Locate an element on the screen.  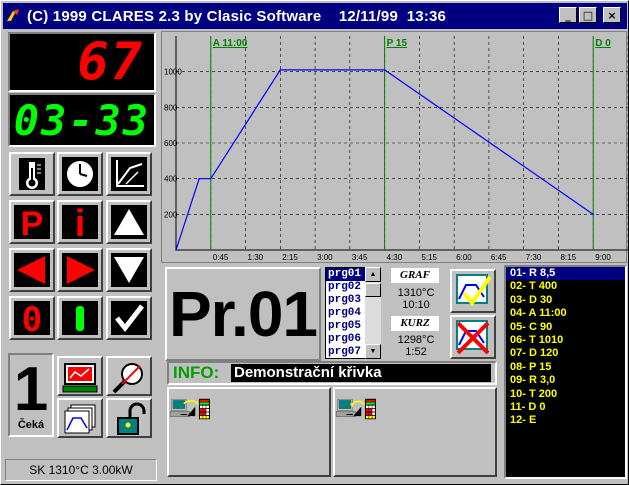
left-arrow-button is located at coordinates (32, 270).